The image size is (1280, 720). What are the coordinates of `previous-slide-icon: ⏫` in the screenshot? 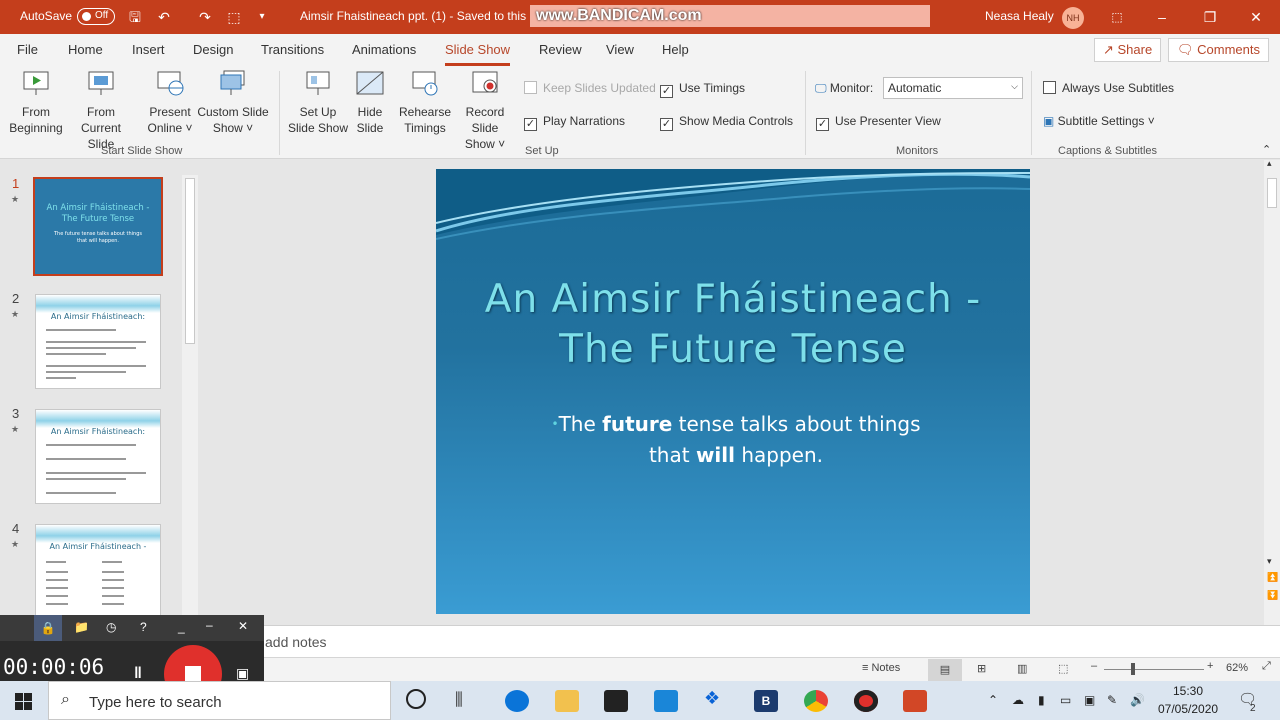 It's located at (1272, 577).